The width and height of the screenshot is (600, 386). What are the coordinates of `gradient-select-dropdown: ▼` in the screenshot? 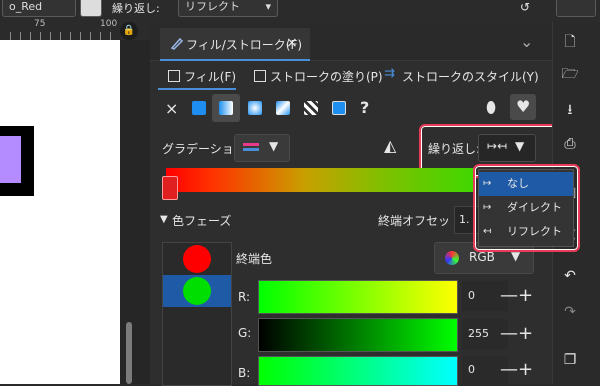 It's located at (262, 148).